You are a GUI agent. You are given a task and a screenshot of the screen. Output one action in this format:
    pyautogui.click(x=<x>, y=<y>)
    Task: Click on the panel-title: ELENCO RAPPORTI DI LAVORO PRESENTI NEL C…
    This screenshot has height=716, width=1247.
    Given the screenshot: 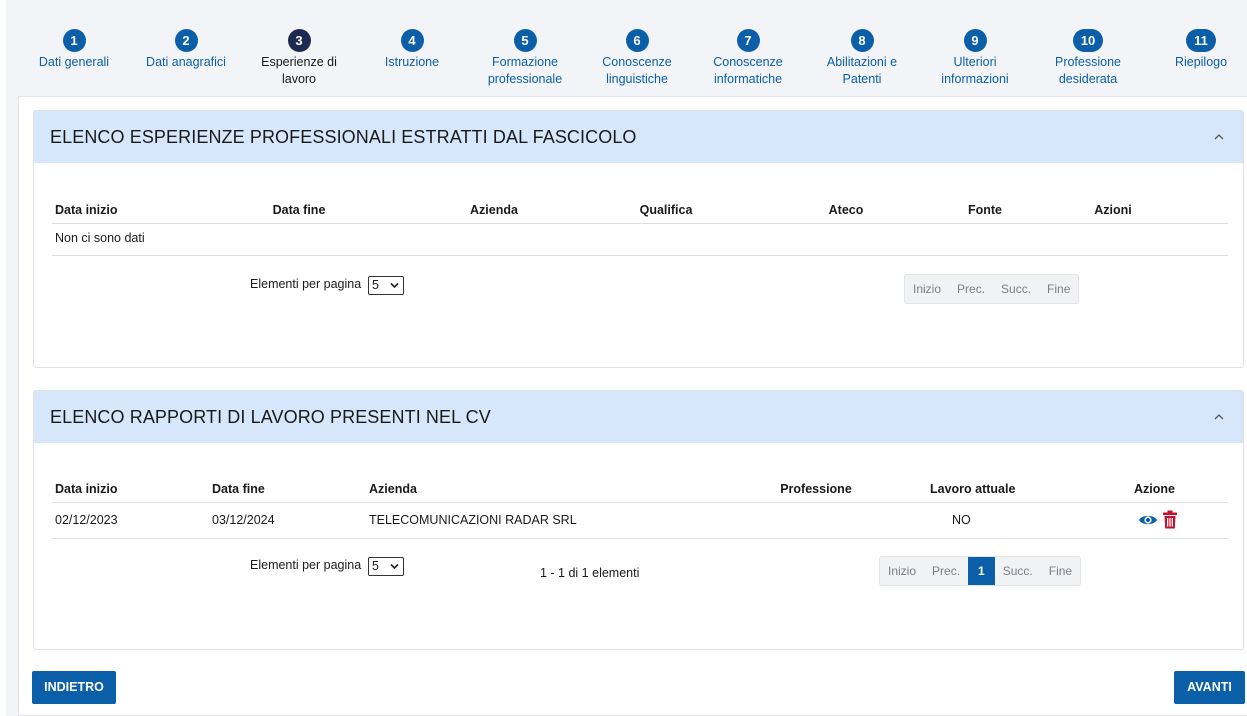 What is the action you would take?
    pyautogui.click(x=270, y=417)
    